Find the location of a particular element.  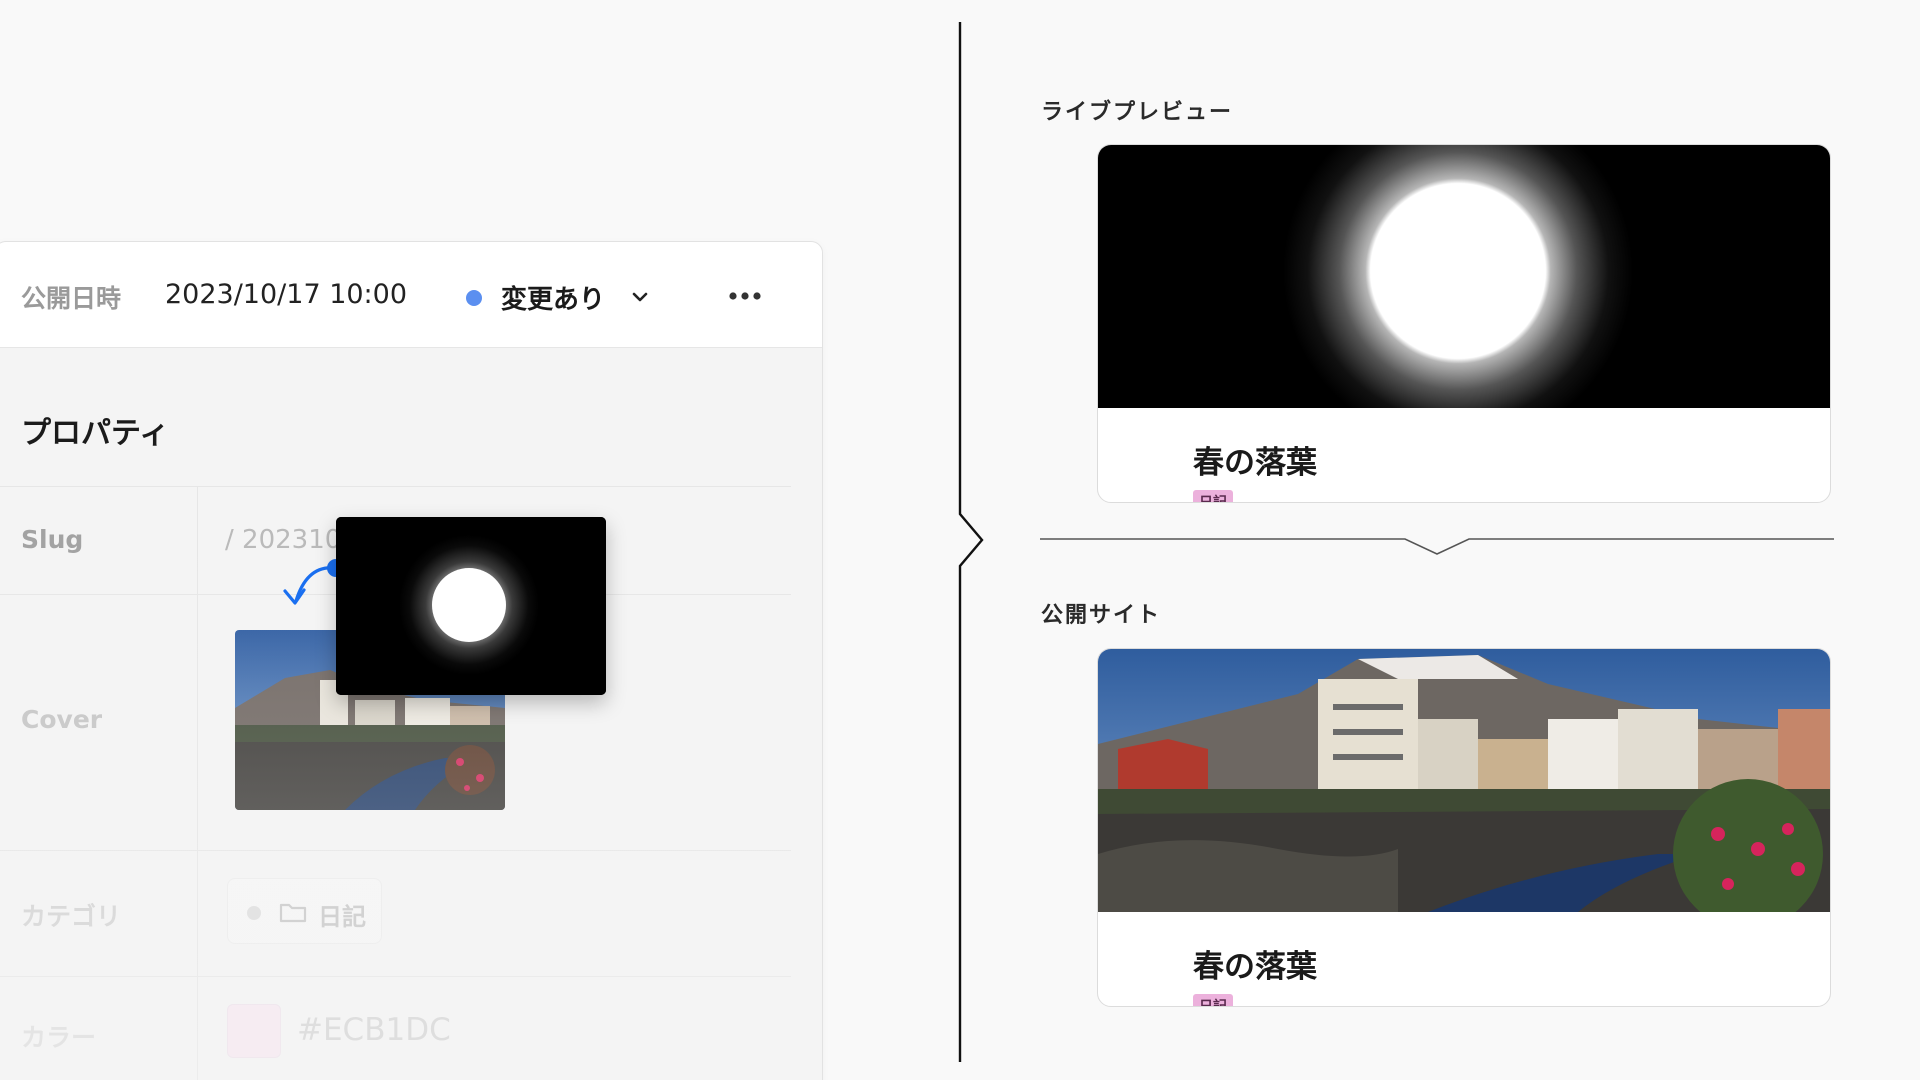

status-label: 変更あり is located at coordinates (553, 297).